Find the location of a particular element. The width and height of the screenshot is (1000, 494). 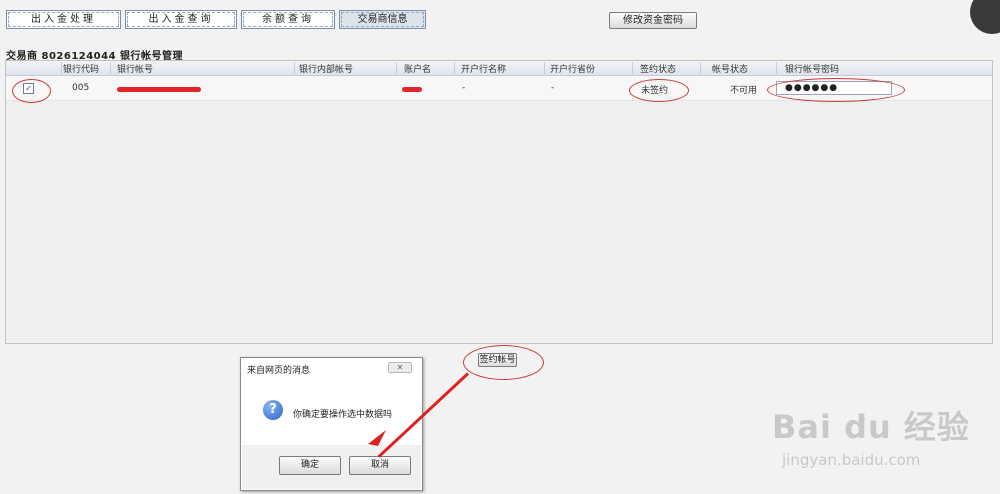

col-bank-account: 银行帐号 is located at coordinates (135, 70).